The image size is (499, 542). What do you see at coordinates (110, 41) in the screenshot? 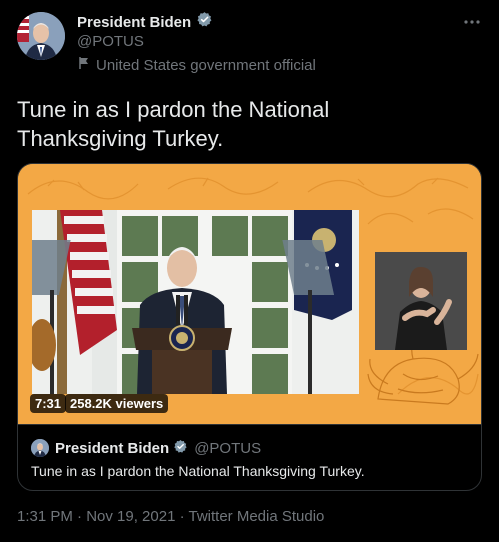
I see `author-handle: @POTUS` at bounding box center [110, 41].